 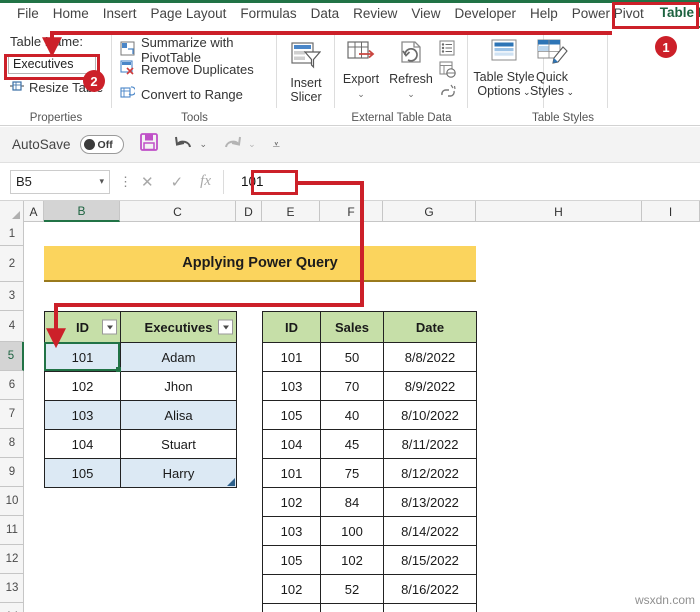 I want to click on table-row: 105 40 8/10/2022, so click(x=369, y=415).